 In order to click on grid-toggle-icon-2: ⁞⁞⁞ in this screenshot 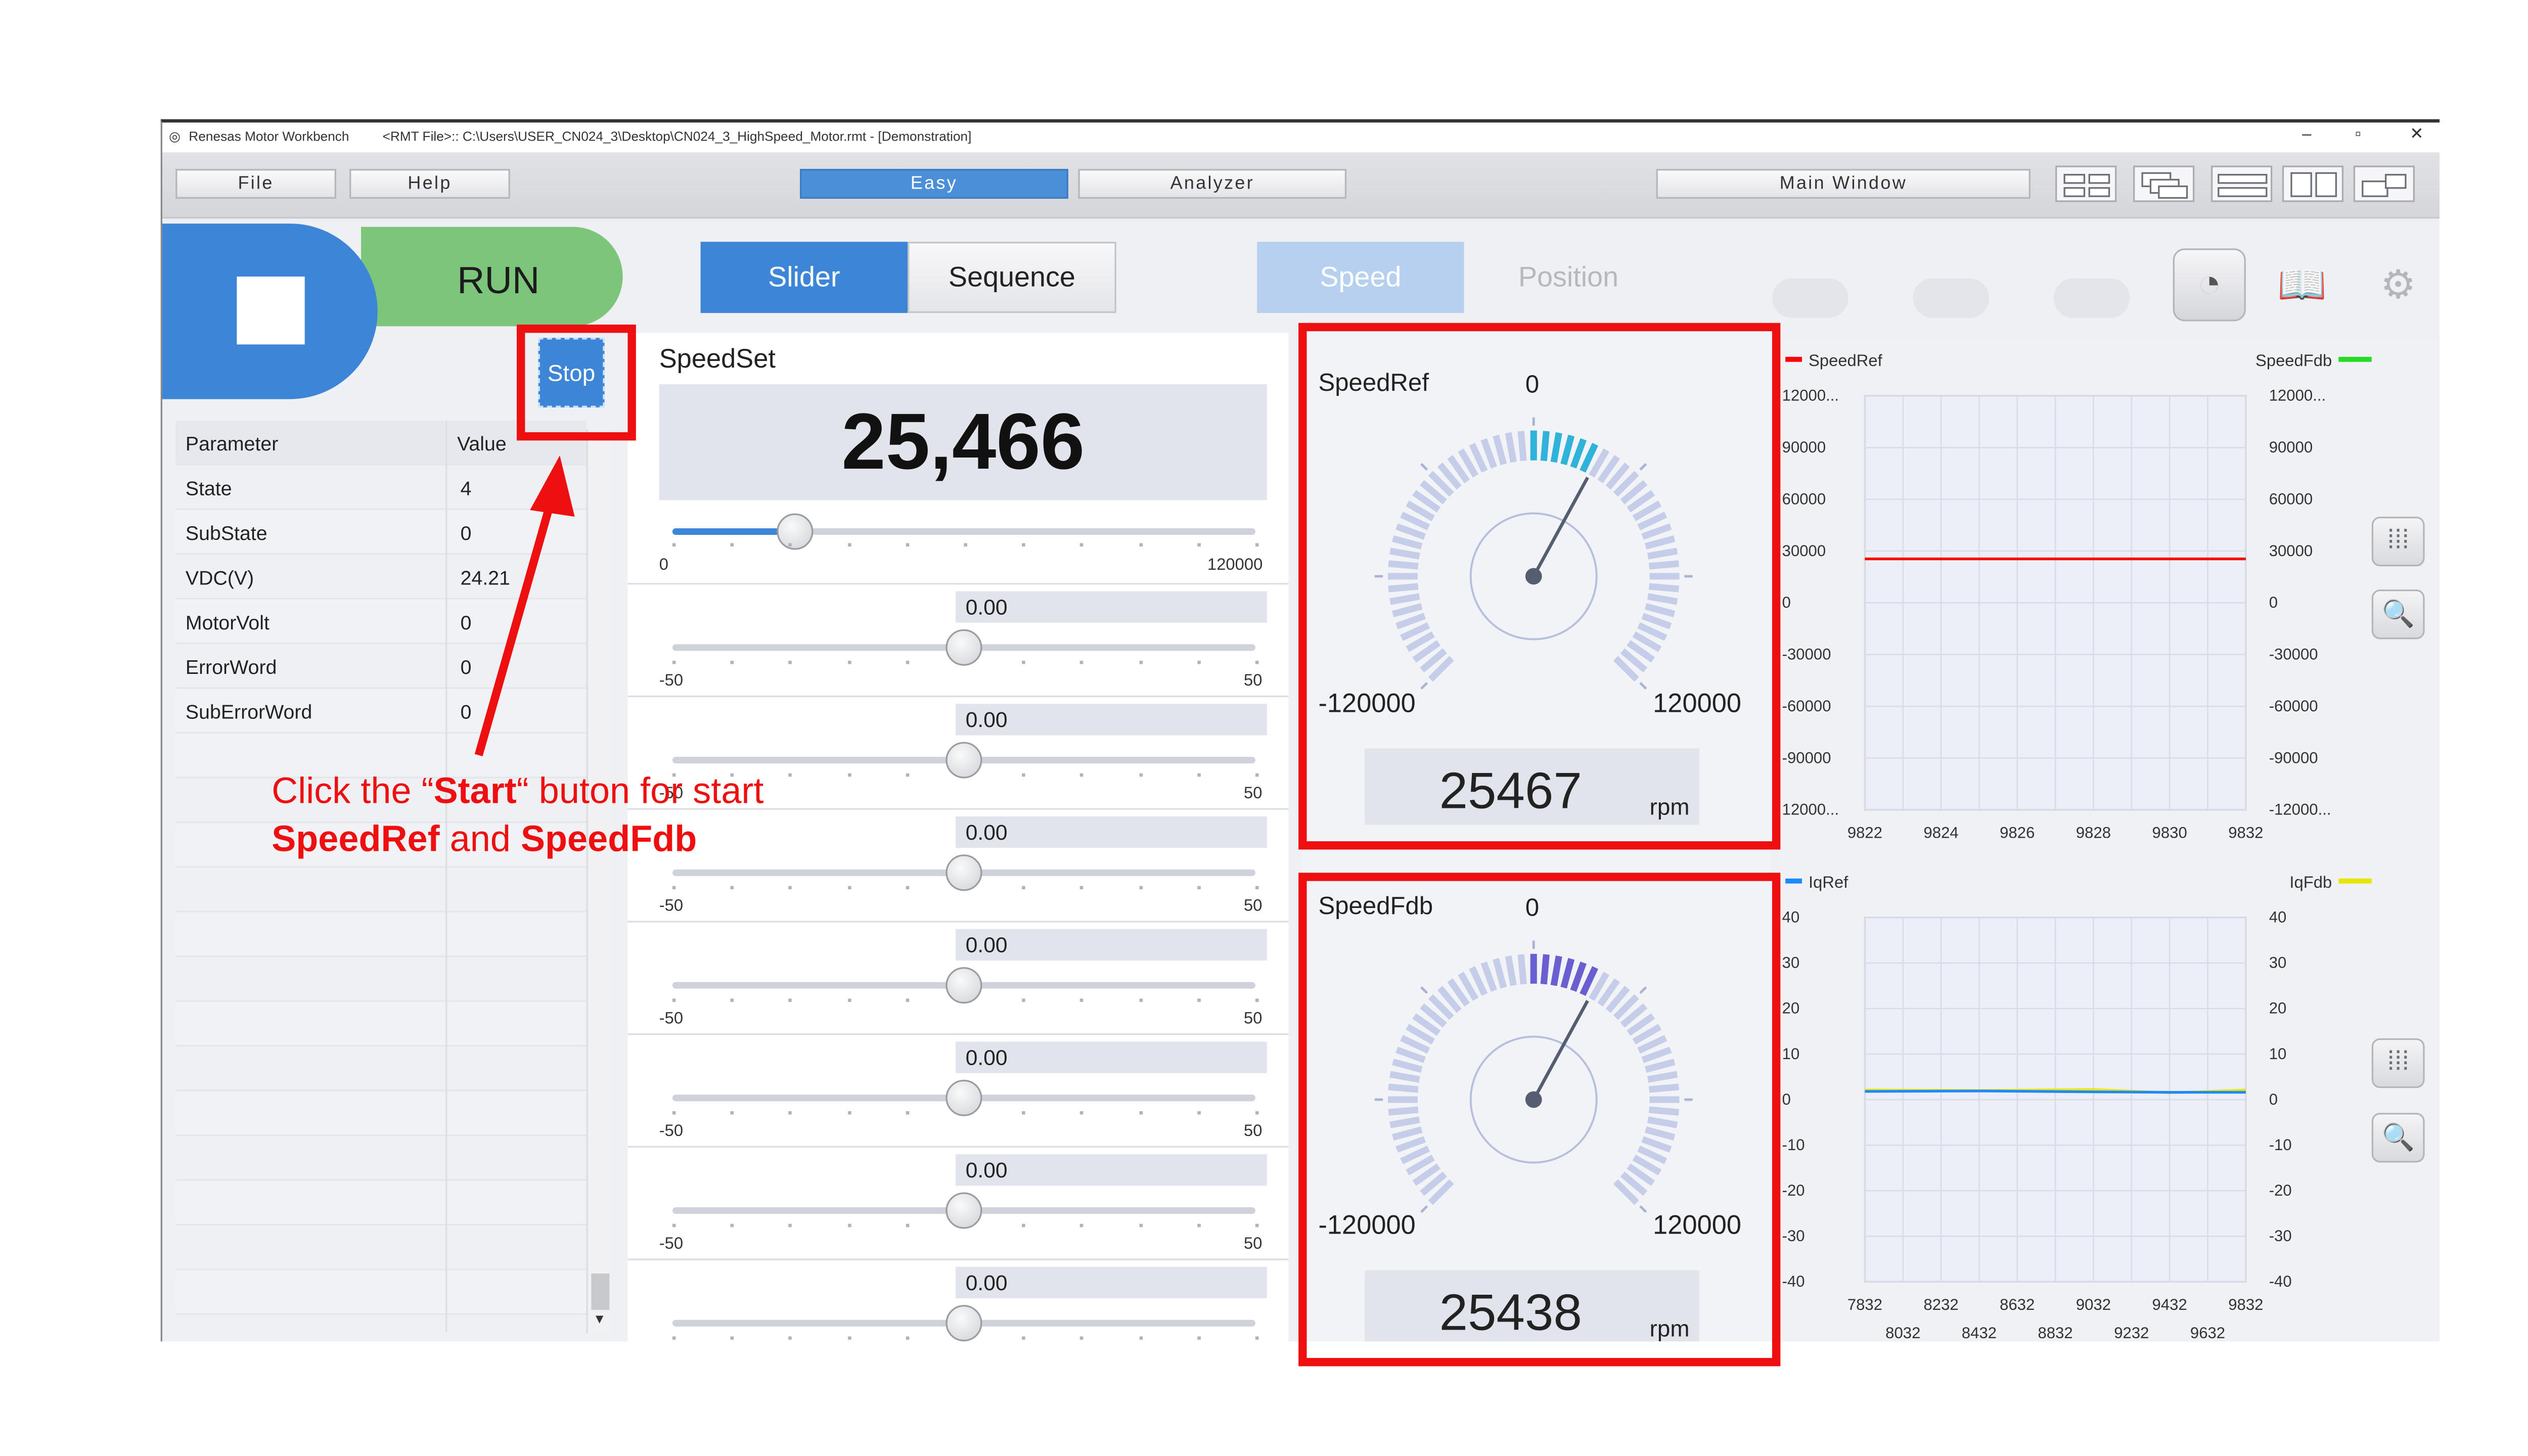, I will do `click(2398, 1063)`.